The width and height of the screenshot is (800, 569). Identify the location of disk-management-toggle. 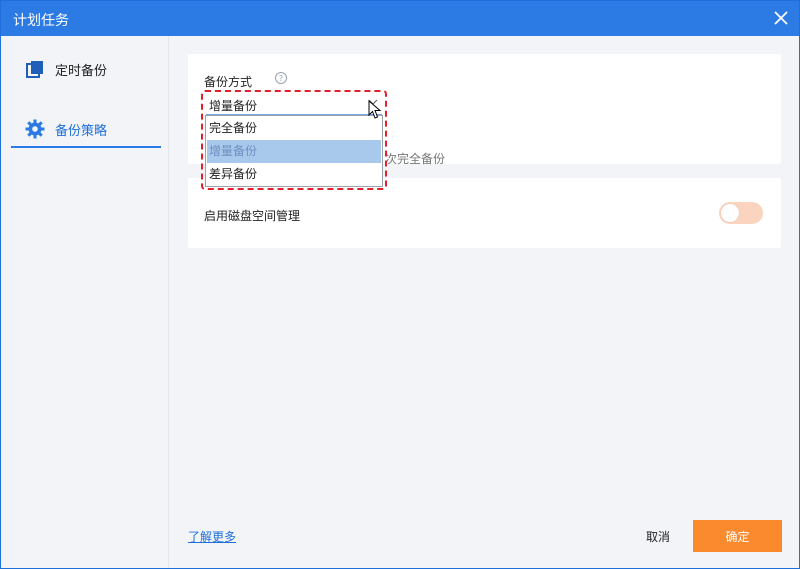
(741, 213).